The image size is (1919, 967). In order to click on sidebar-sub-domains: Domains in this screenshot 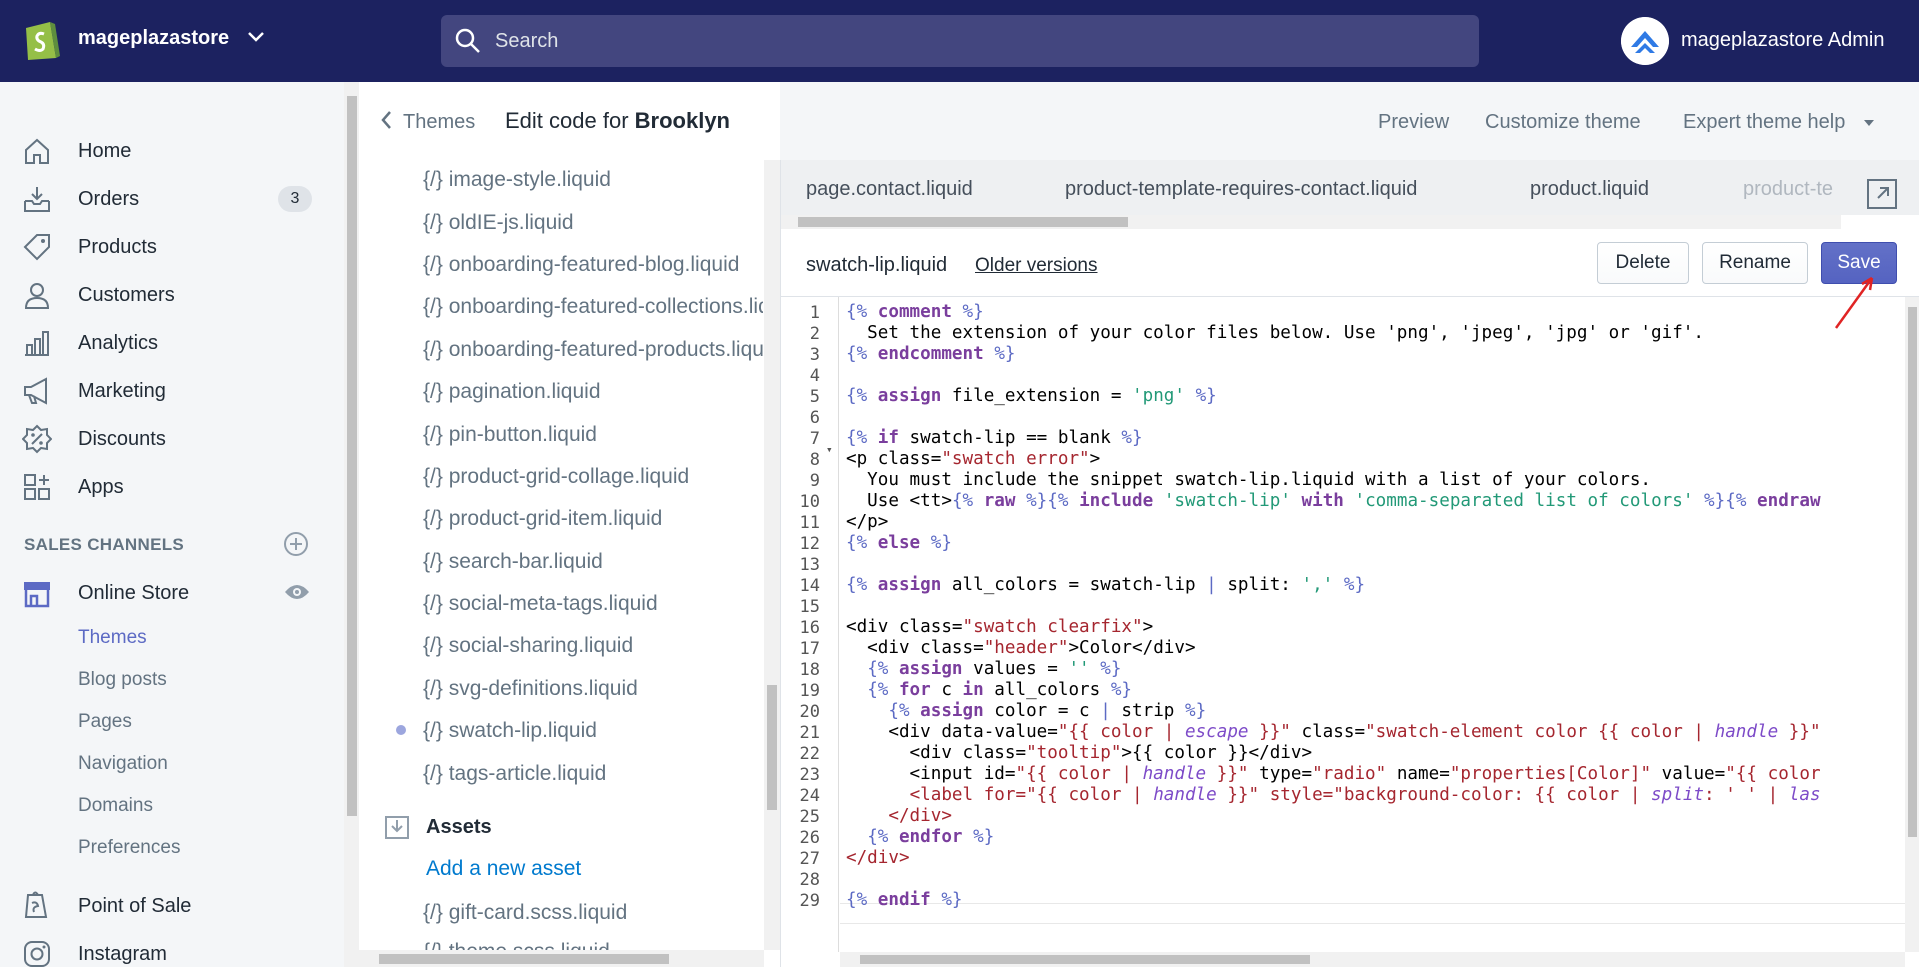, I will do `click(115, 806)`.